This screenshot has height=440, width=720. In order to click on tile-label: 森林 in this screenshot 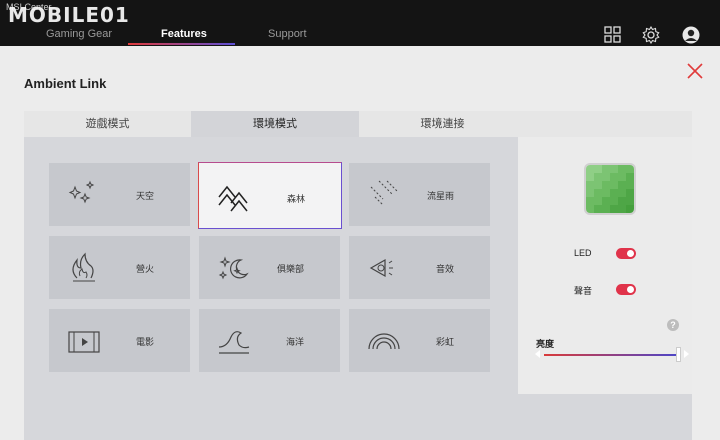, I will do `click(295, 199)`.